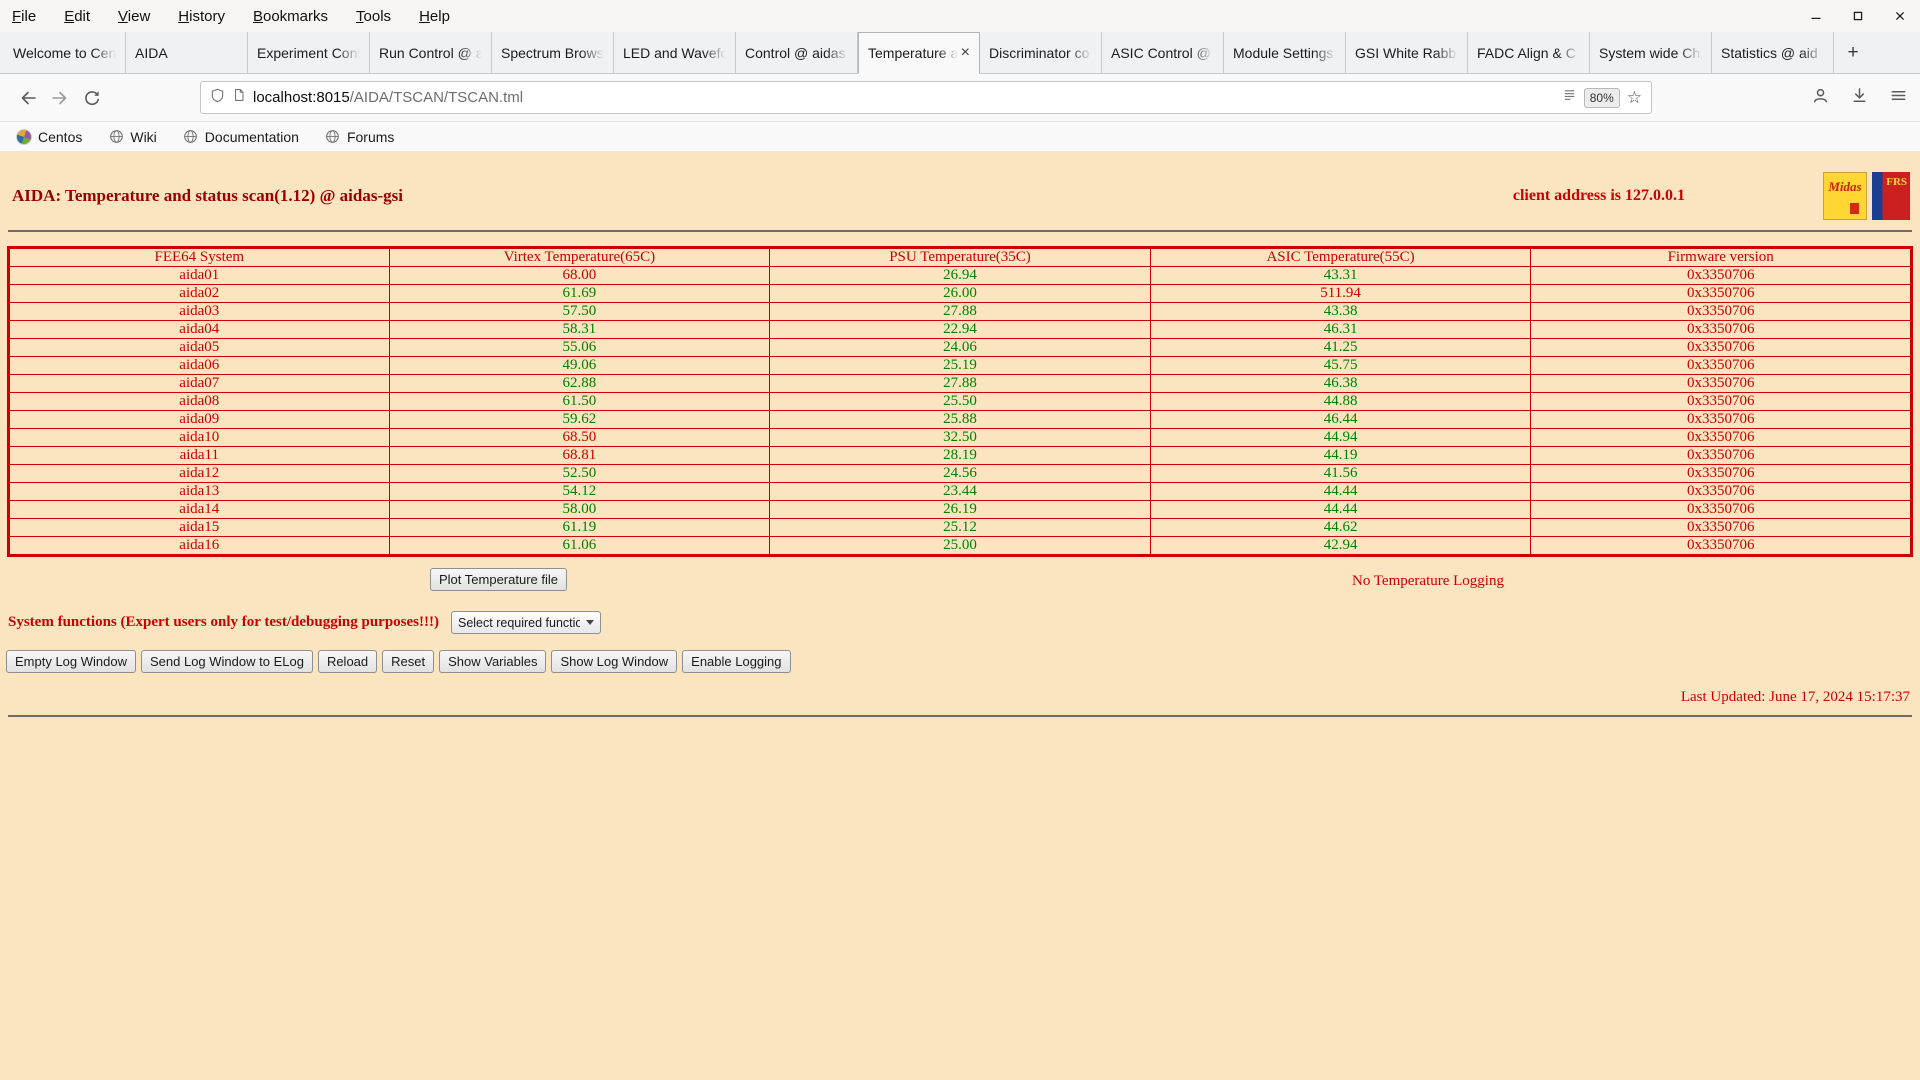 The width and height of the screenshot is (1920, 1080). I want to click on virtex-temperature: 58.31, so click(579, 329).